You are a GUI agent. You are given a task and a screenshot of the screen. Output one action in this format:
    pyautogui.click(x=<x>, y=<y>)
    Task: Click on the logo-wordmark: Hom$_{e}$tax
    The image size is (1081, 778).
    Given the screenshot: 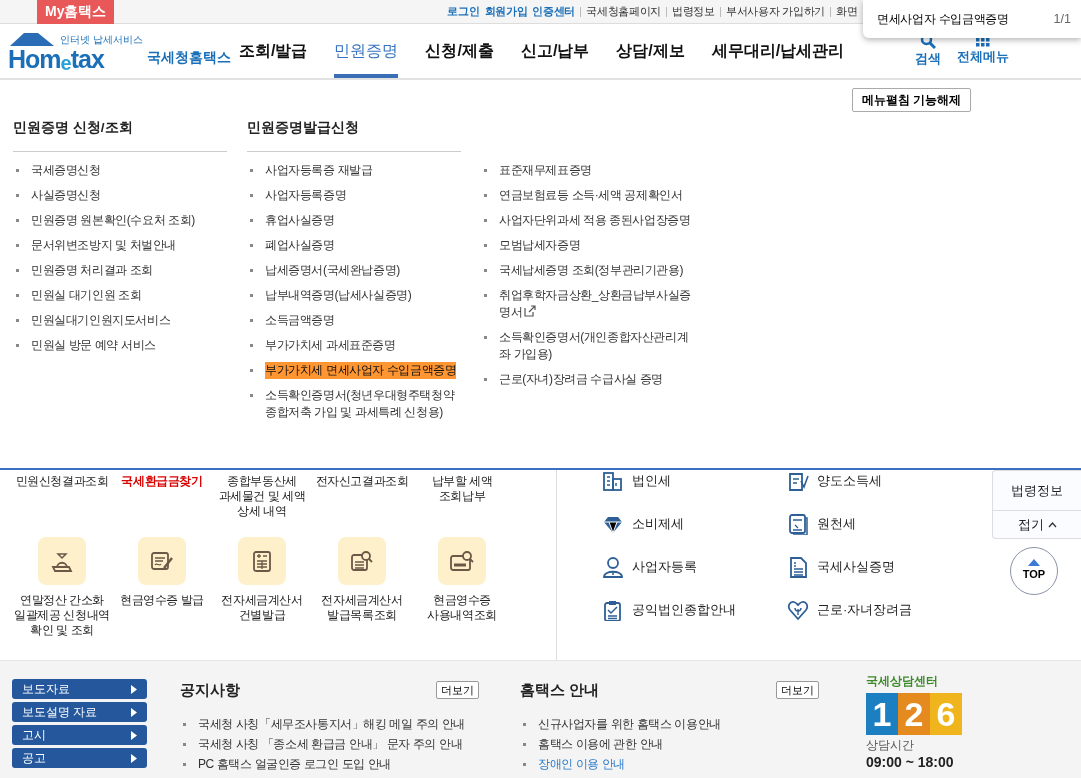 What is the action you would take?
    pyautogui.click(x=75, y=59)
    